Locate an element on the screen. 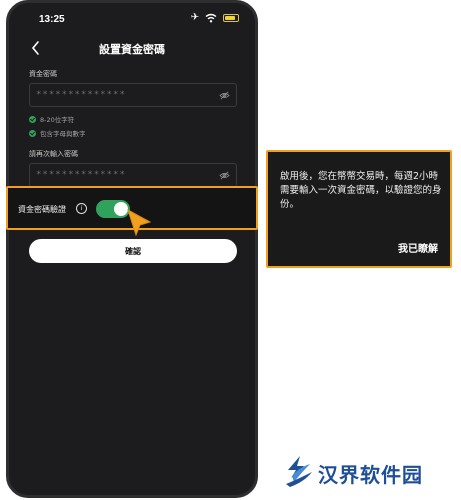 The image size is (461, 500). pointer-arrow-icon is located at coordinates (139, 222).